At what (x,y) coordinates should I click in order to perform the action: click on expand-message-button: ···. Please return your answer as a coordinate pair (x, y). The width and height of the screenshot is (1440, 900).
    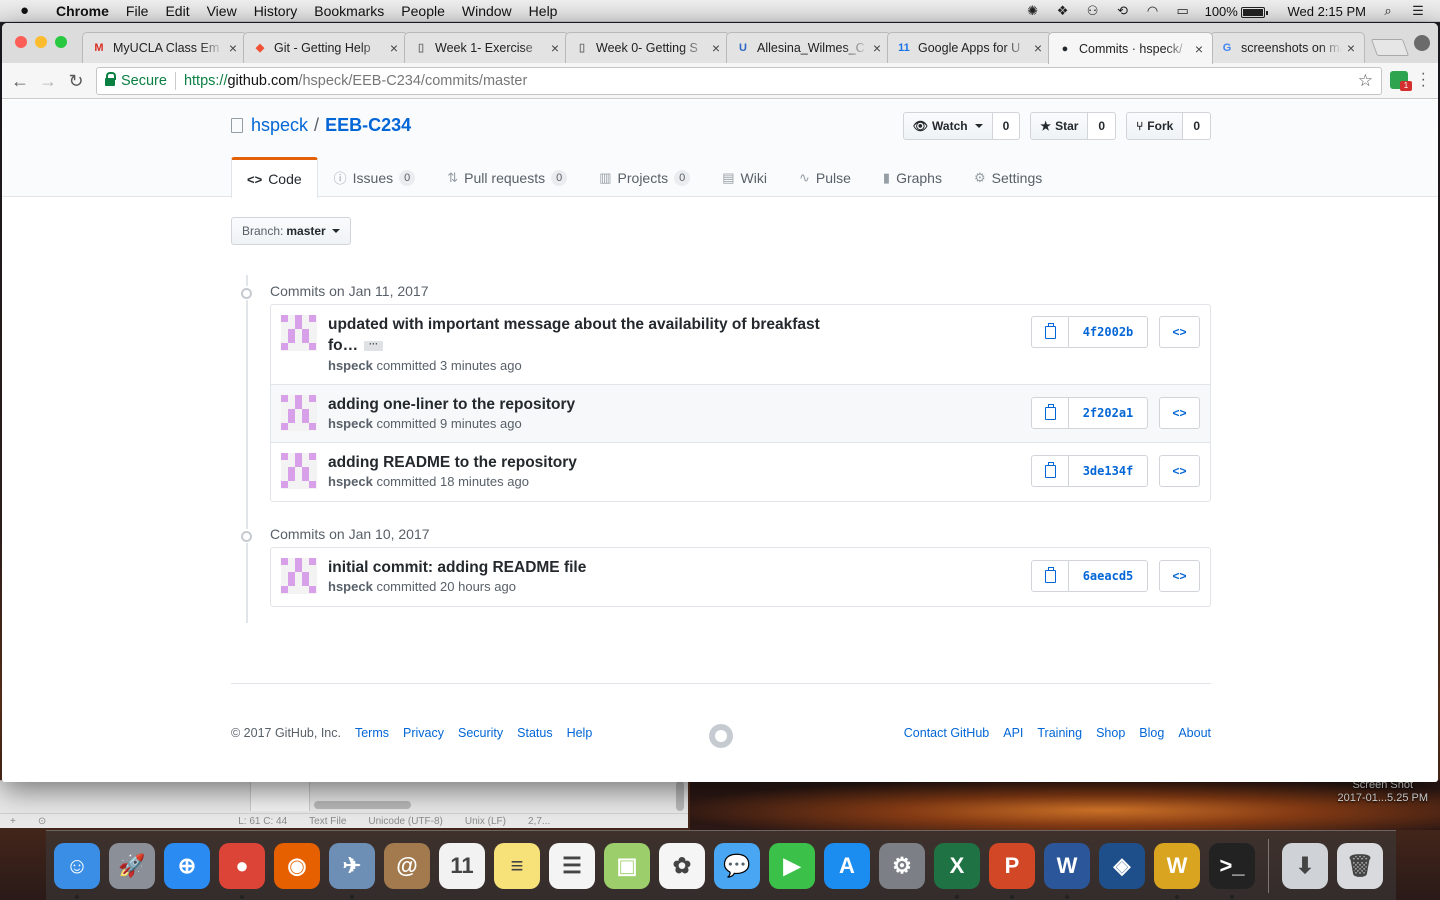
    Looking at the image, I should click on (374, 345).